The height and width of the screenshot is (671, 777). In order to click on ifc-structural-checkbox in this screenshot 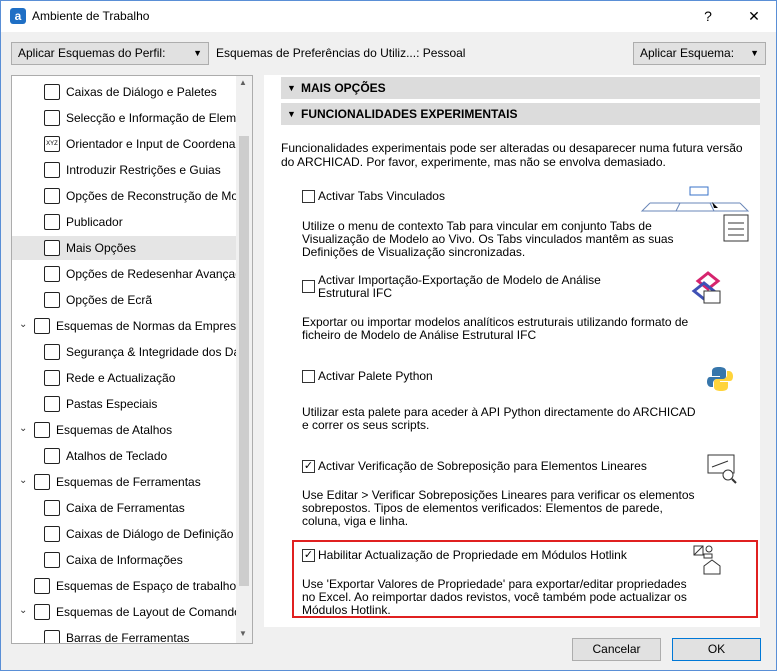, I will do `click(308, 286)`.